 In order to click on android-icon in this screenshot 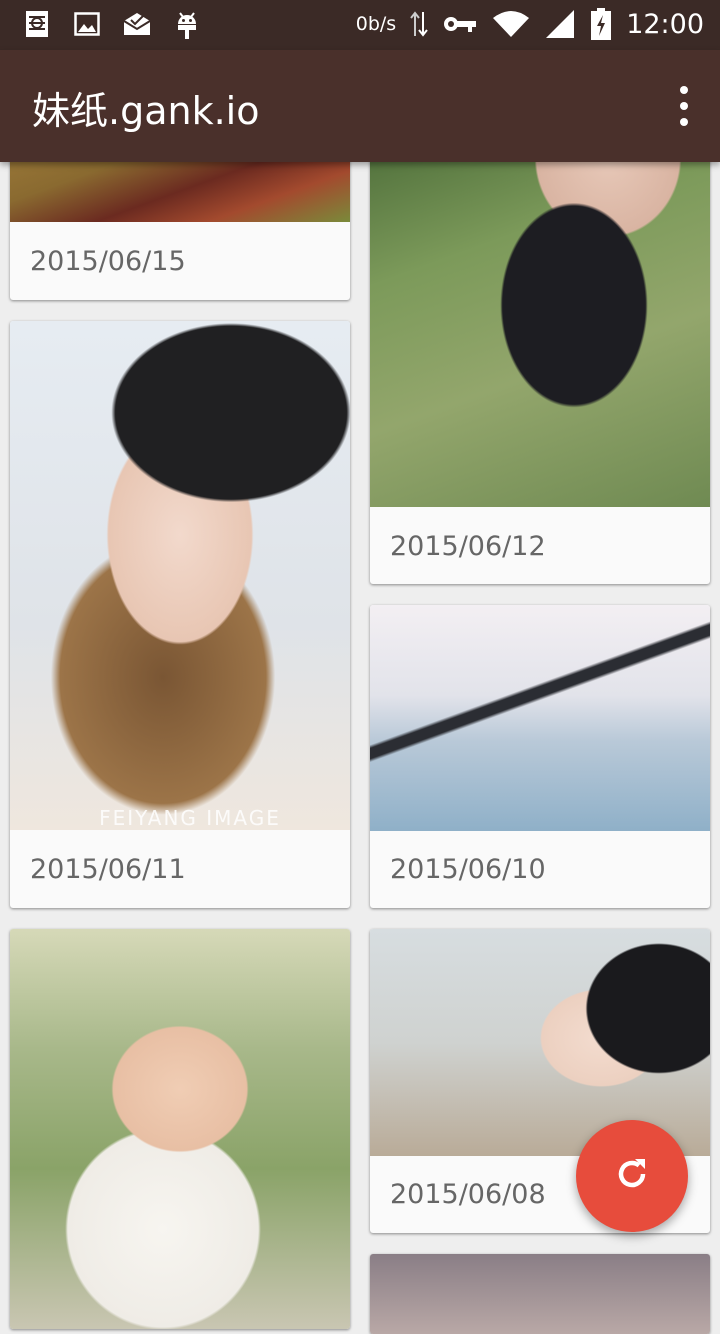, I will do `click(187, 24)`.